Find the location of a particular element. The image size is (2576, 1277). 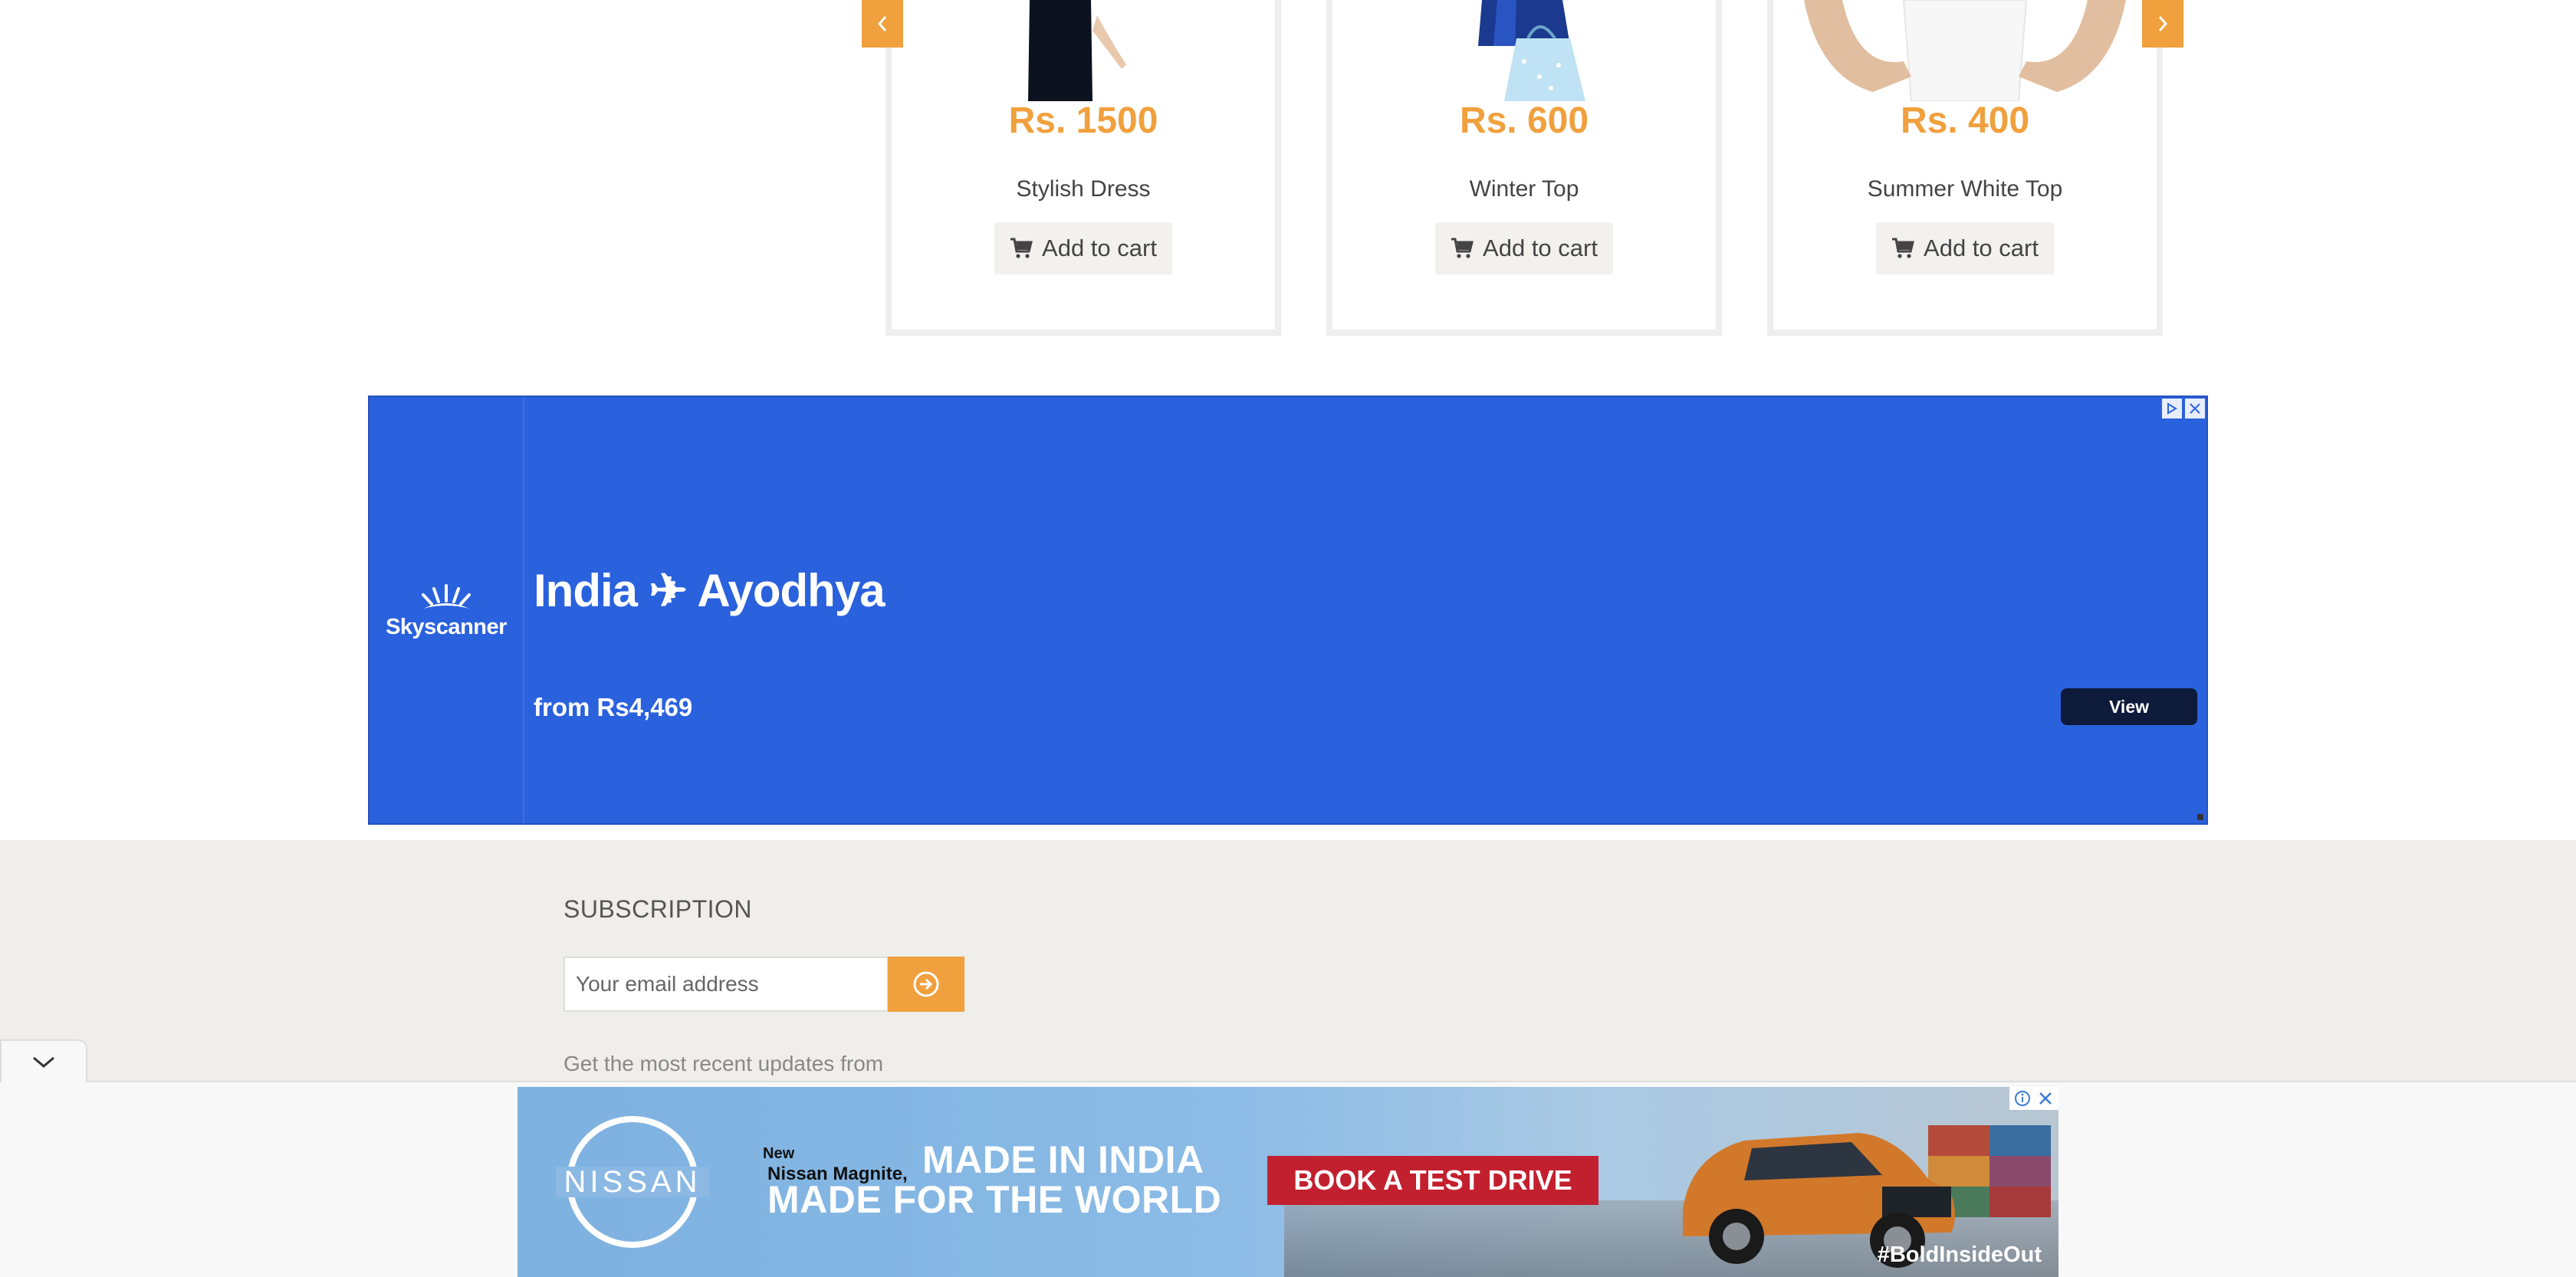

chevron-down-icon is located at coordinates (43, 1062).